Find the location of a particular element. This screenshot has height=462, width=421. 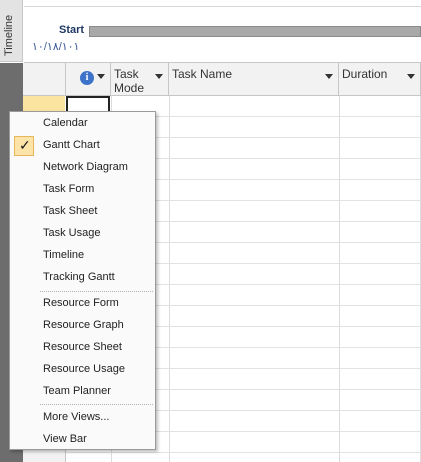

menu-item-label: Resource Usage is located at coordinates (84, 369).